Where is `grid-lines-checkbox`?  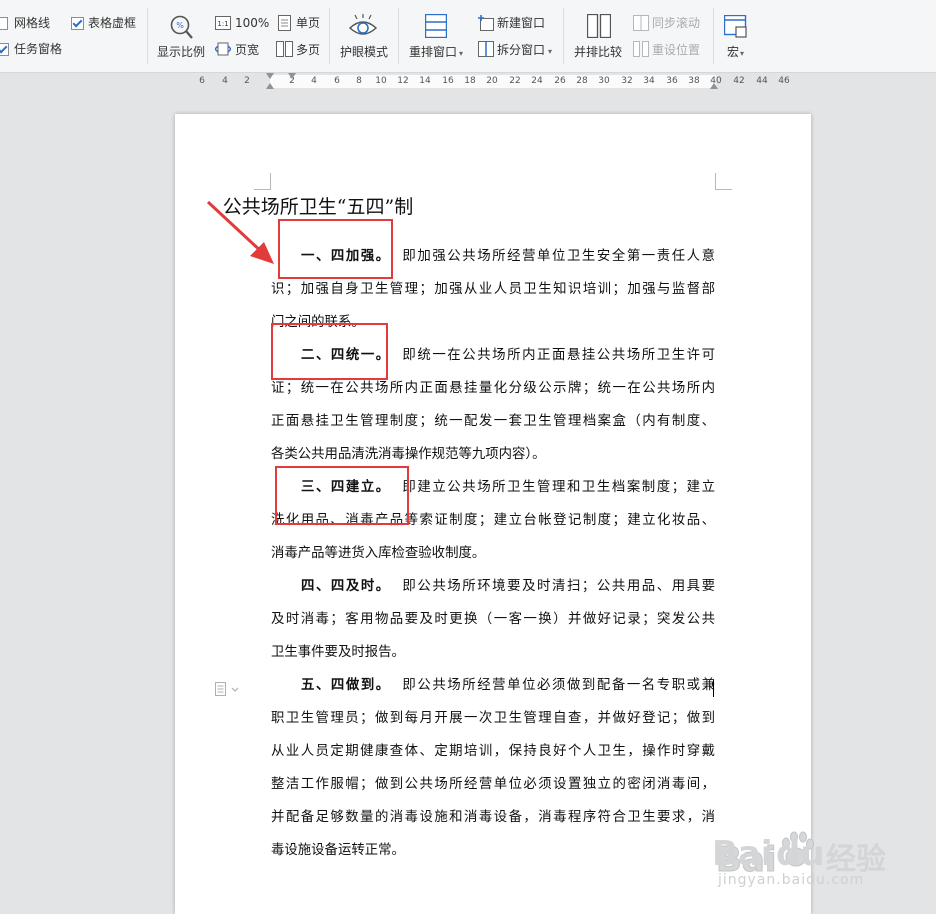
grid-lines-checkbox is located at coordinates (4, 23).